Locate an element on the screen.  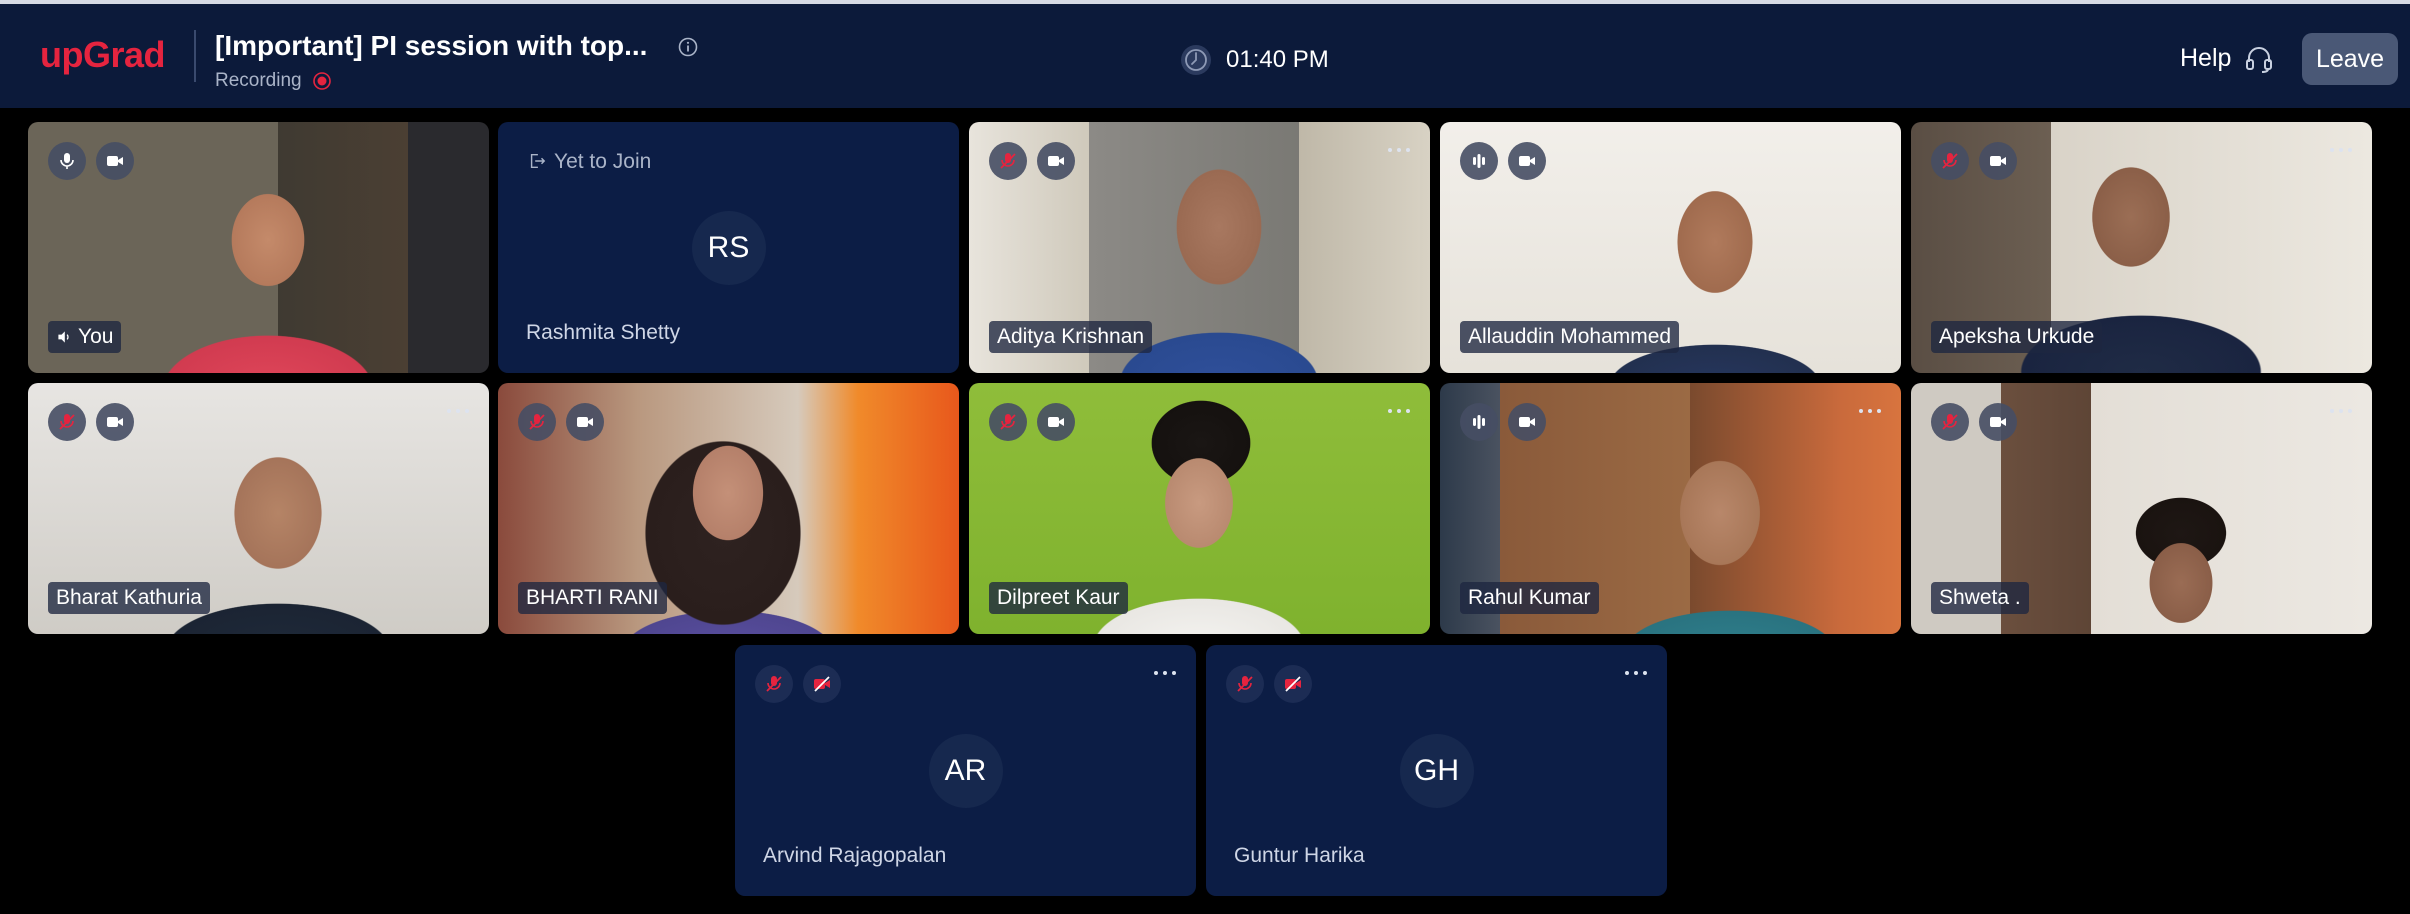
participant-tile: GH Guntur Harika is located at coordinates (1436, 770).